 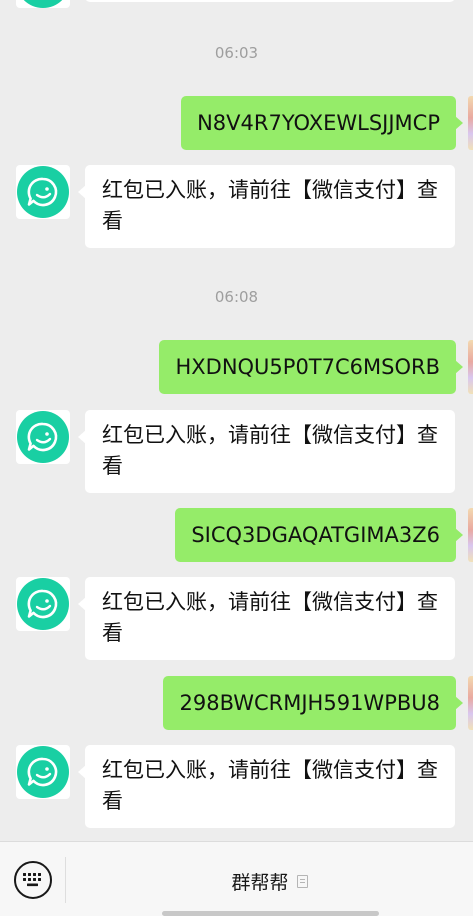 I want to click on outgoing-message-bubble: SICQ3DGAQATGIMA3Z6, so click(x=319, y=535).